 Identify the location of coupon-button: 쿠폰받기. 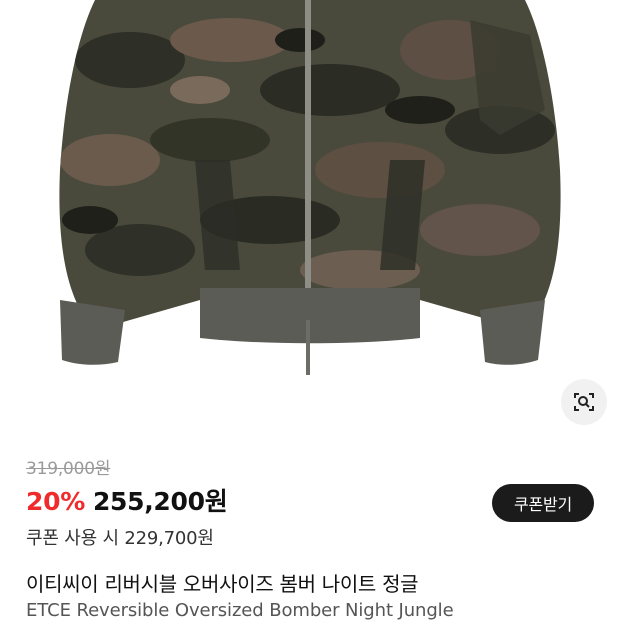
(543, 503).